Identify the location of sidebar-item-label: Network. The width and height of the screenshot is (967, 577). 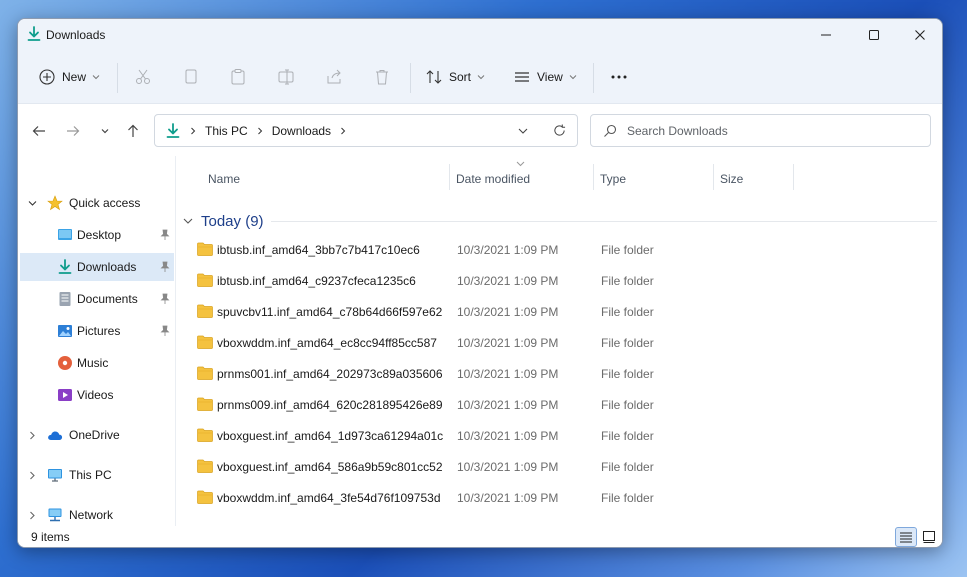
(91, 515).